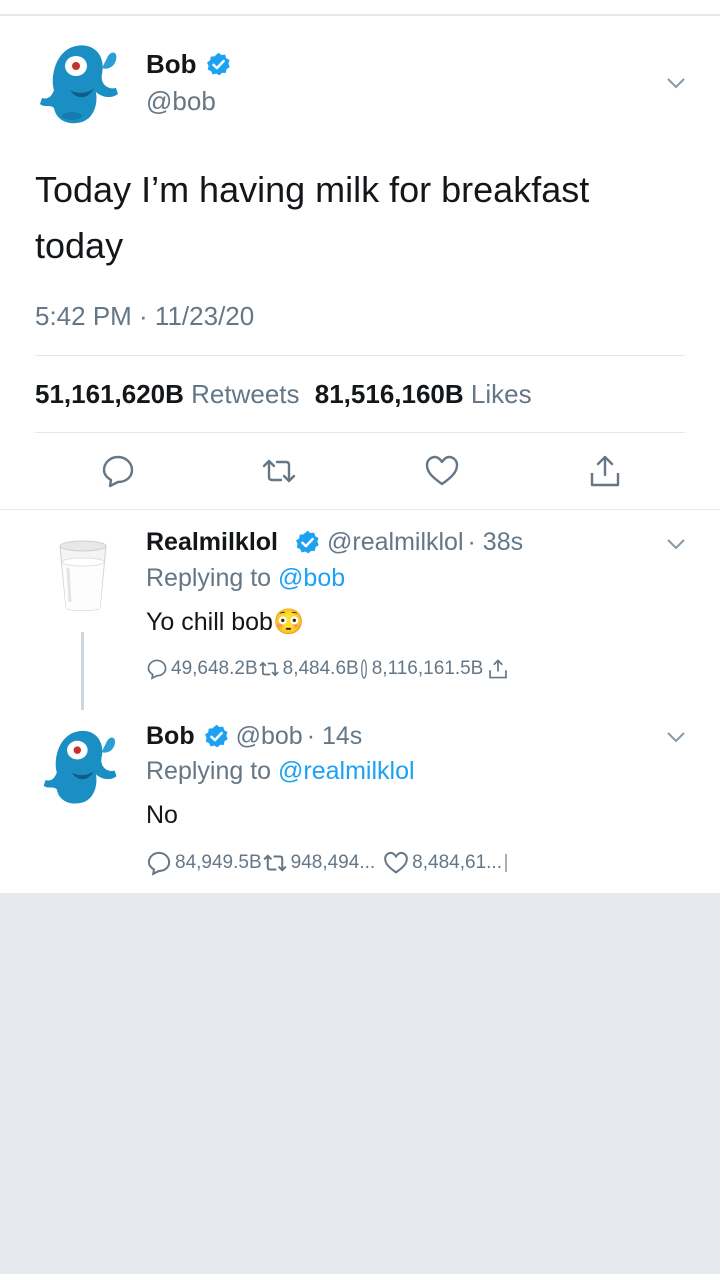 Image resolution: width=720 pixels, height=1280 pixels. I want to click on reply-header: Bob @bob · 14s, so click(254, 736).